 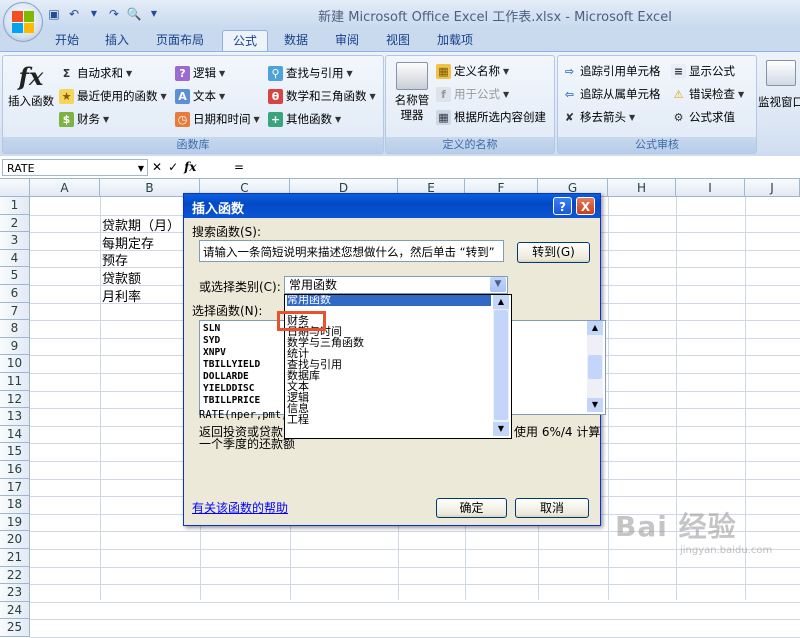 What do you see at coordinates (15, 470) in the screenshot?
I see `row-header-16: 16` at bounding box center [15, 470].